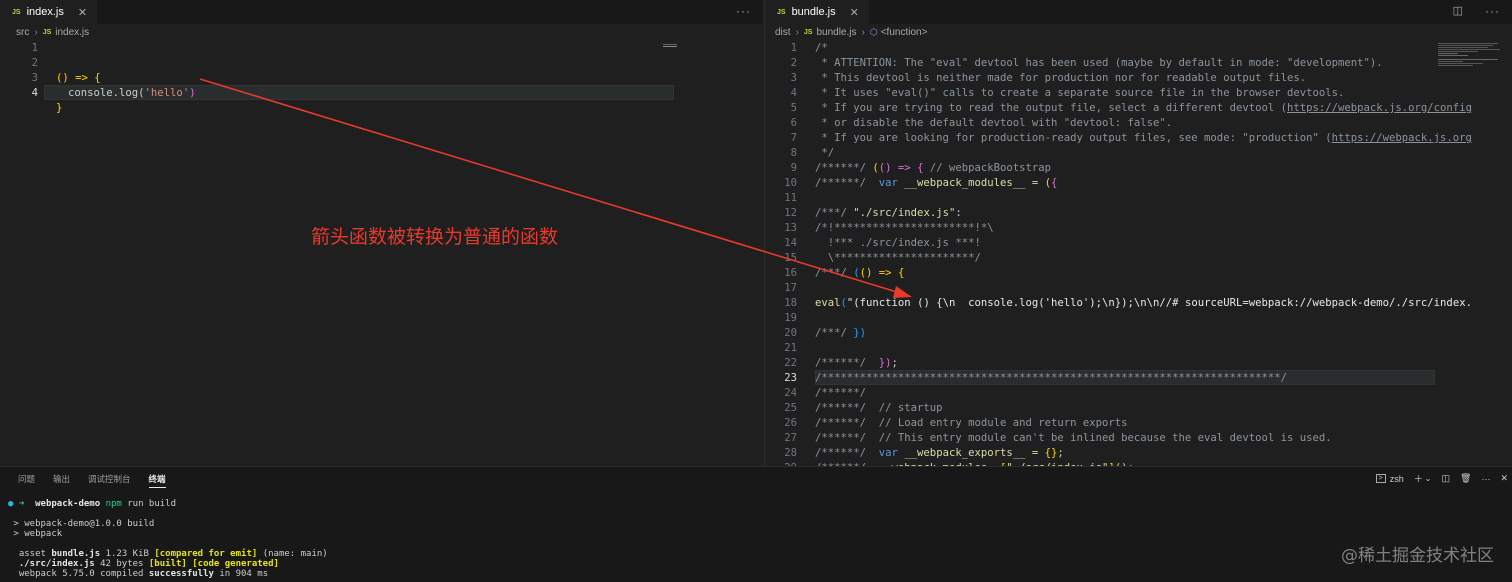 Image resolution: width=1512 pixels, height=582 pixels. What do you see at coordinates (873, 32) in the screenshot?
I see `cube-icon: ⬡` at bounding box center [873, 32].